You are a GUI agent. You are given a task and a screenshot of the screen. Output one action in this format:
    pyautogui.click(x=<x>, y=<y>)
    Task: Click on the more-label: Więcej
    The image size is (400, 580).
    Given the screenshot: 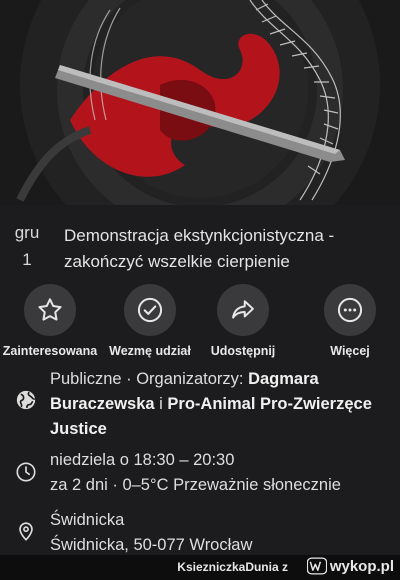 What is the action you would take?
    pyautogui.click(x=350, y=351)
    